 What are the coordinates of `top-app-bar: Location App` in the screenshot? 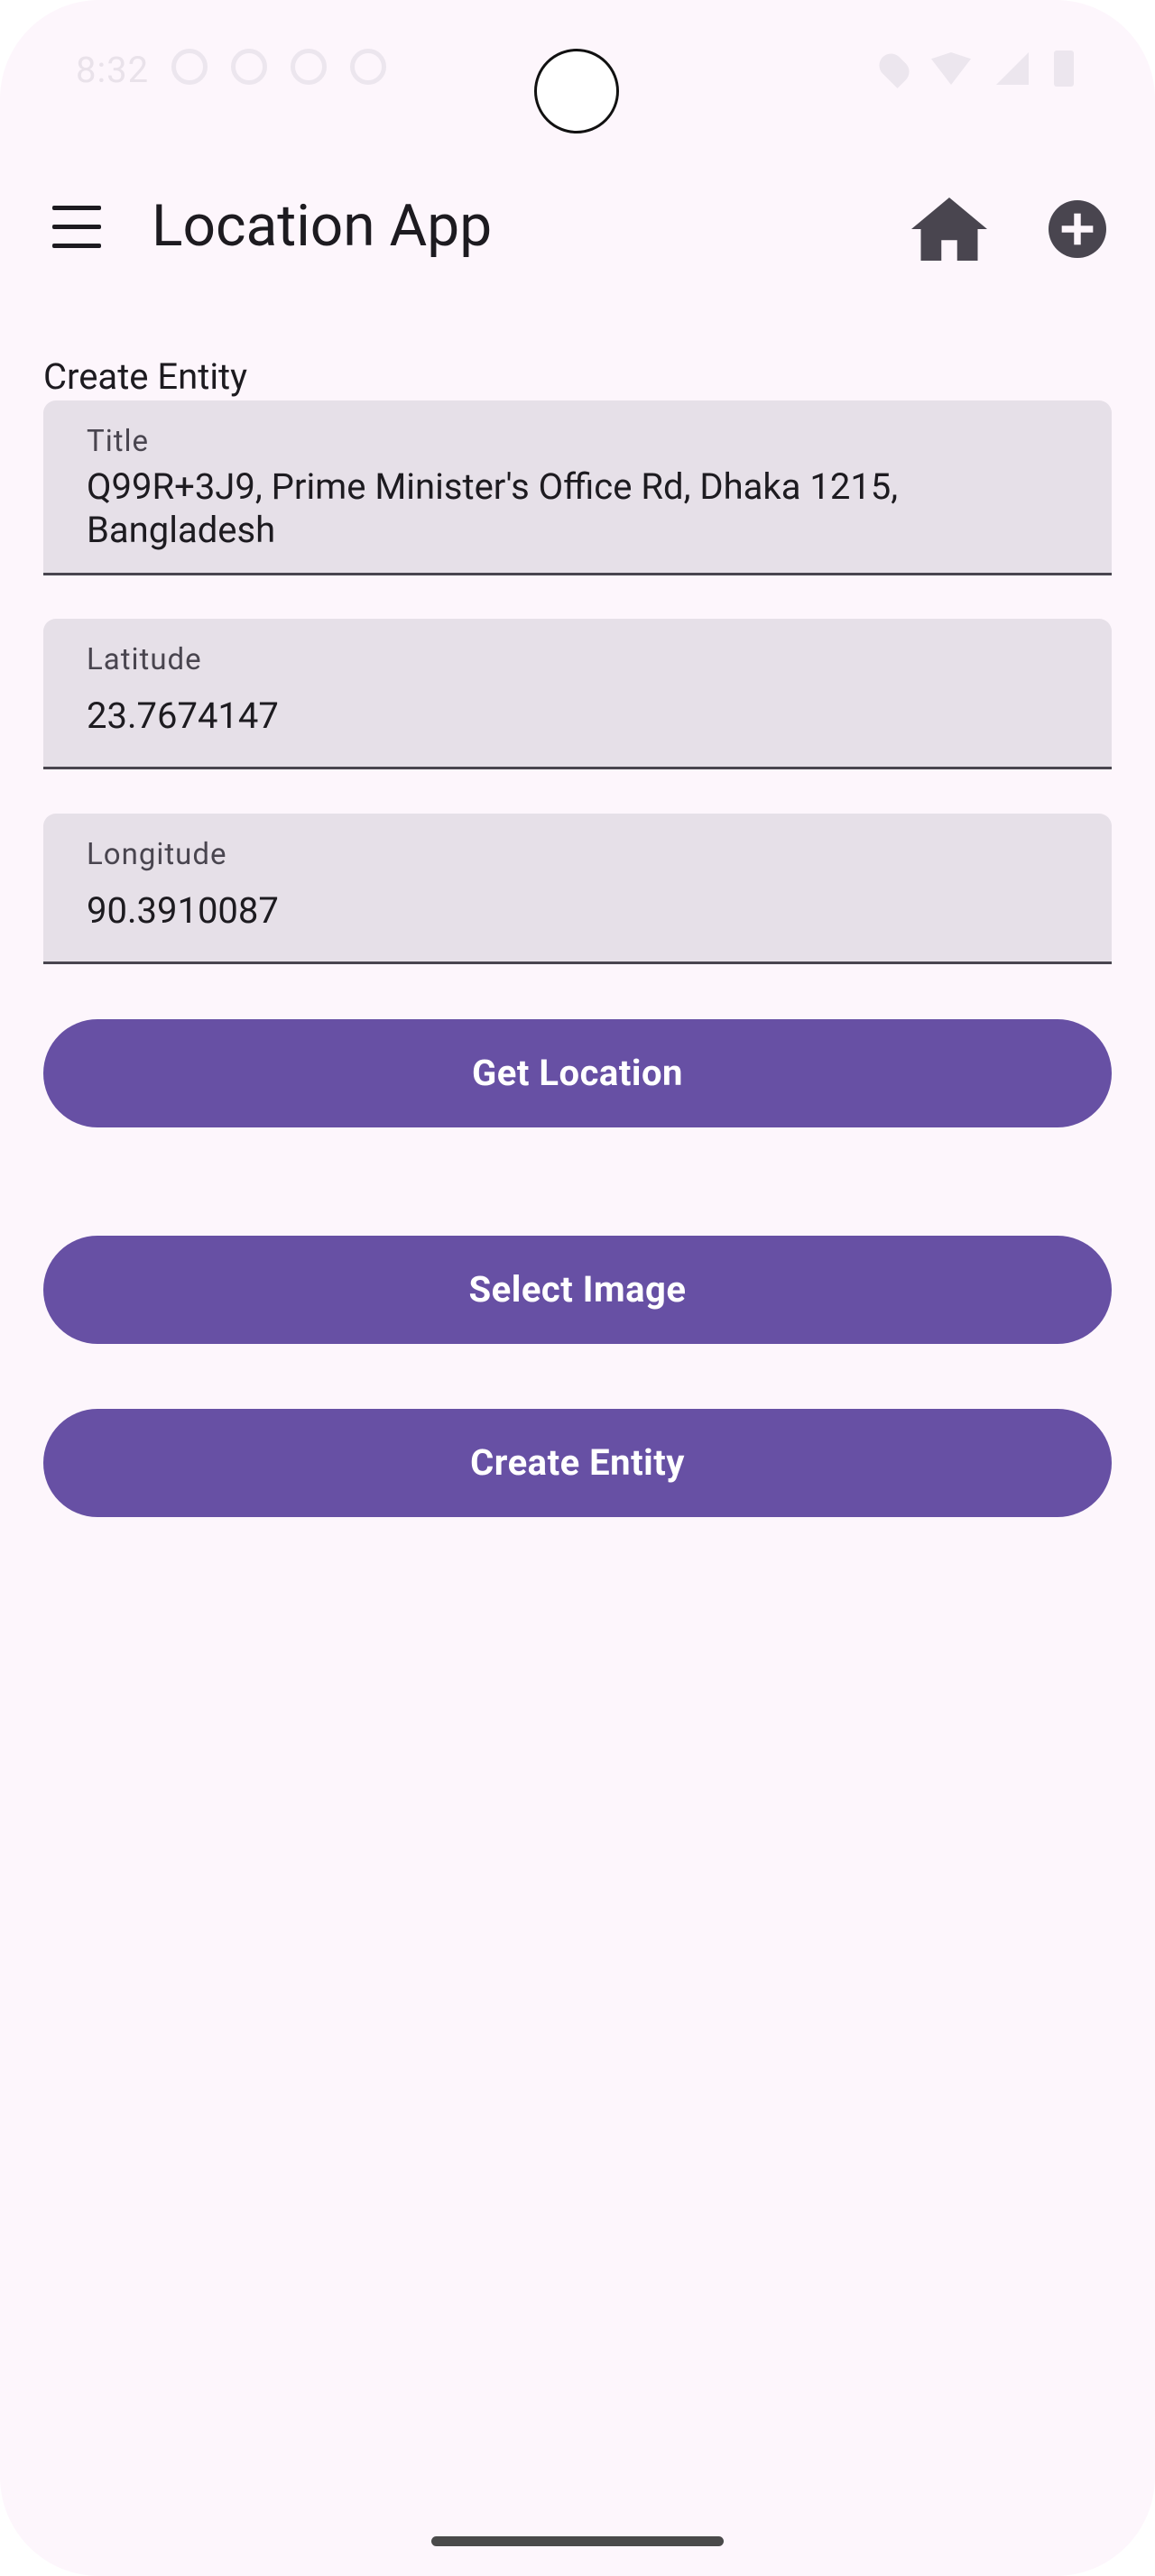 It's located at (577, 227).